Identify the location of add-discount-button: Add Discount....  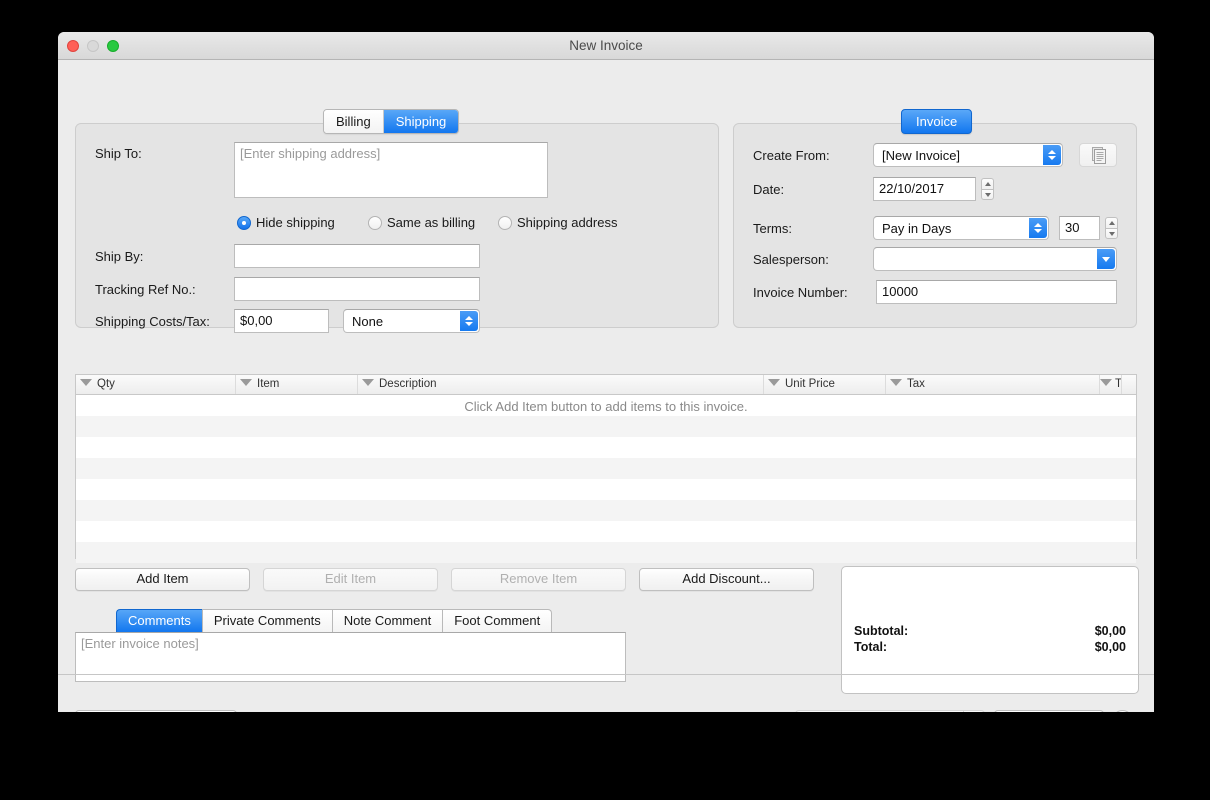
(726, 579).